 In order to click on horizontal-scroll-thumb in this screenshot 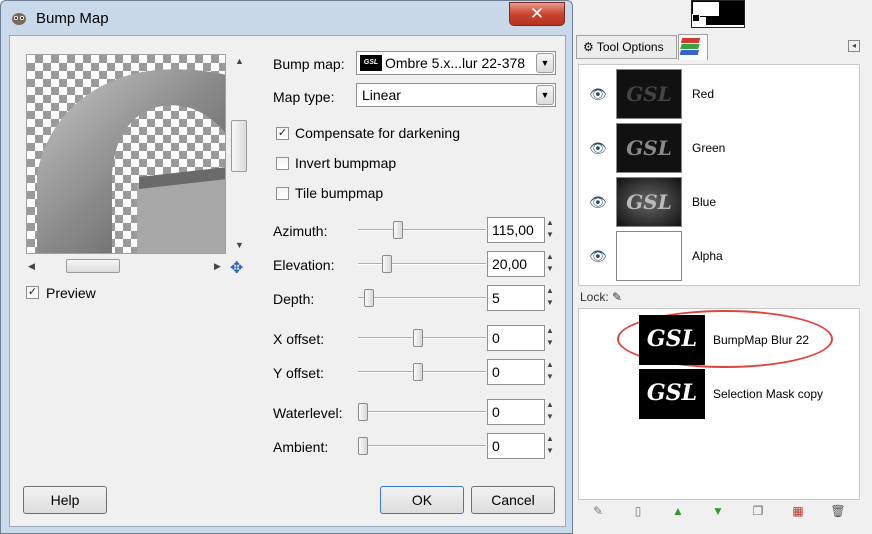, I will do `click(93, 266)`.